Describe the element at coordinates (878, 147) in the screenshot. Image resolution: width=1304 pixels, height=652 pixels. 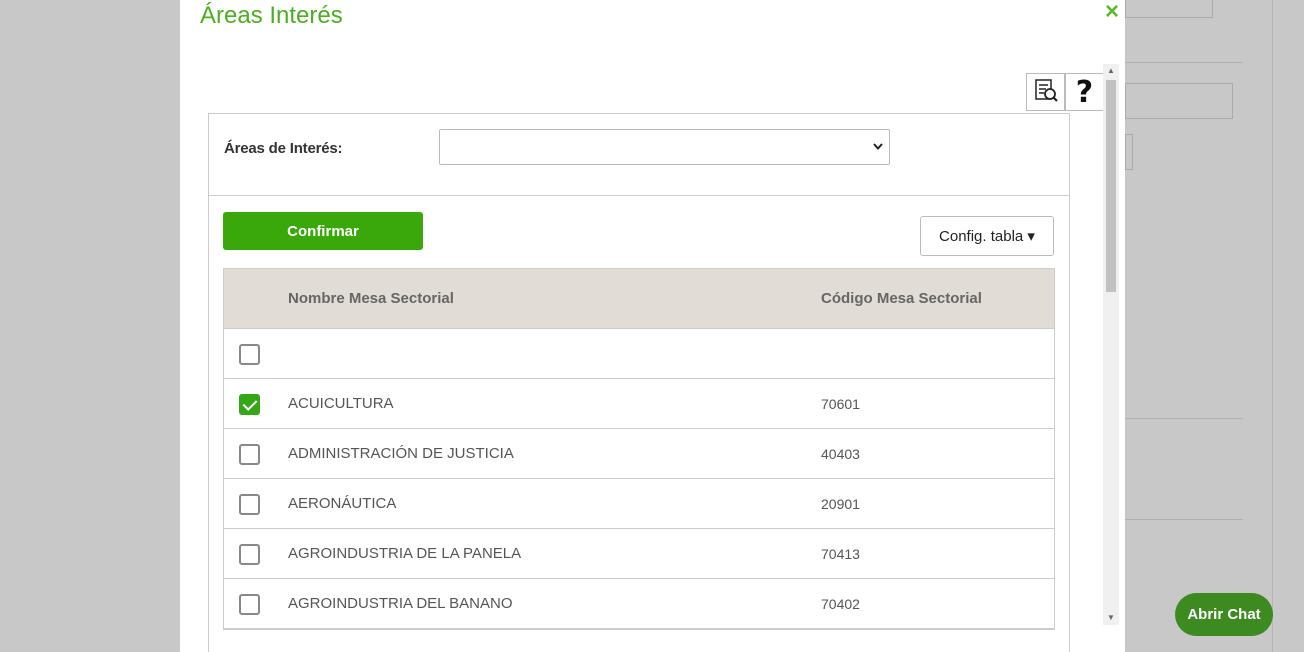
I see `chevron-down-icon` at that location.